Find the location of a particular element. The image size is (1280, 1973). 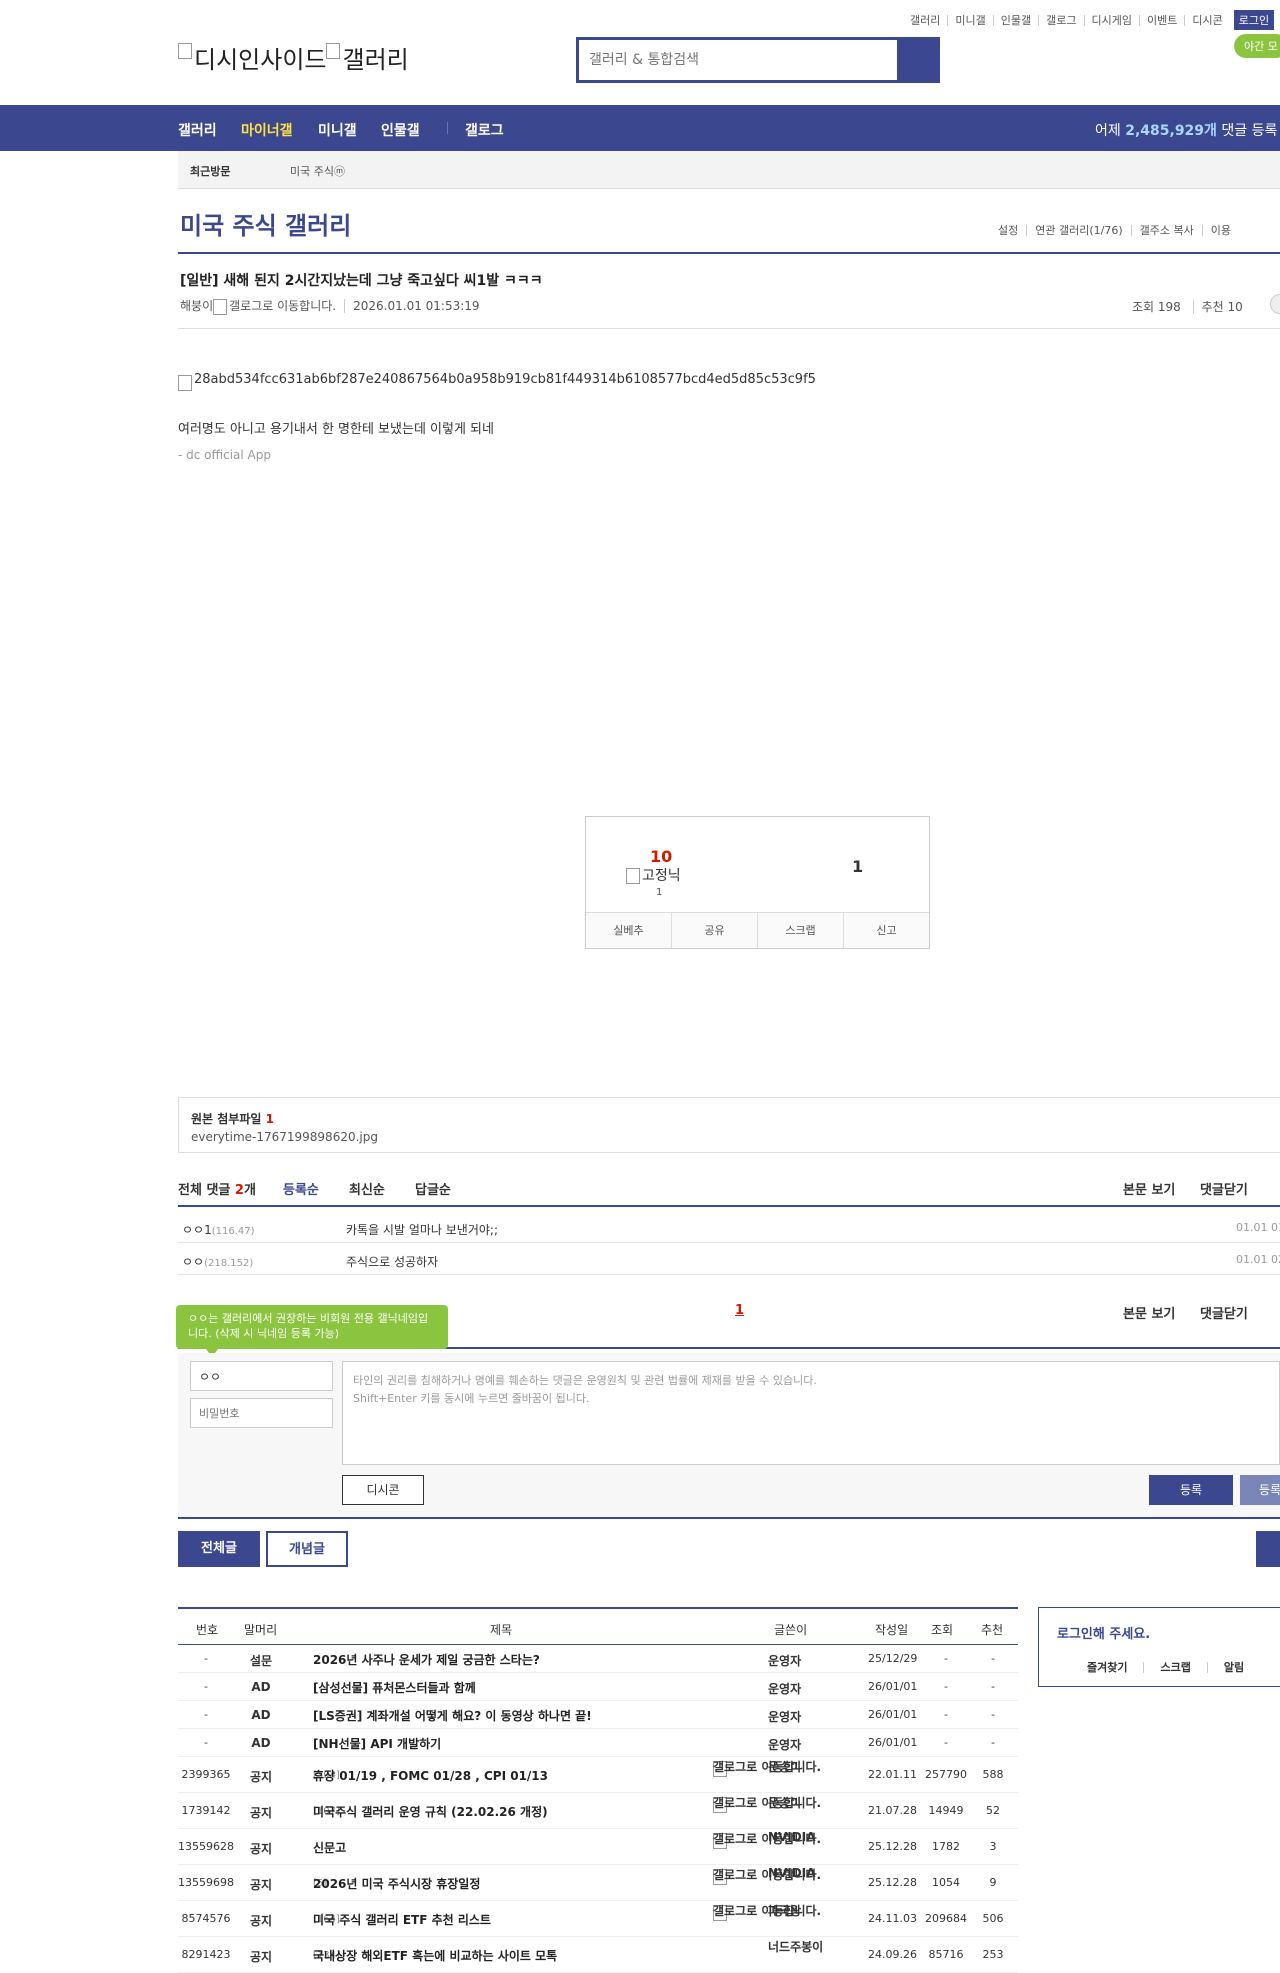

notifications-link: 알림 is located at coordinates (1233, 1667).